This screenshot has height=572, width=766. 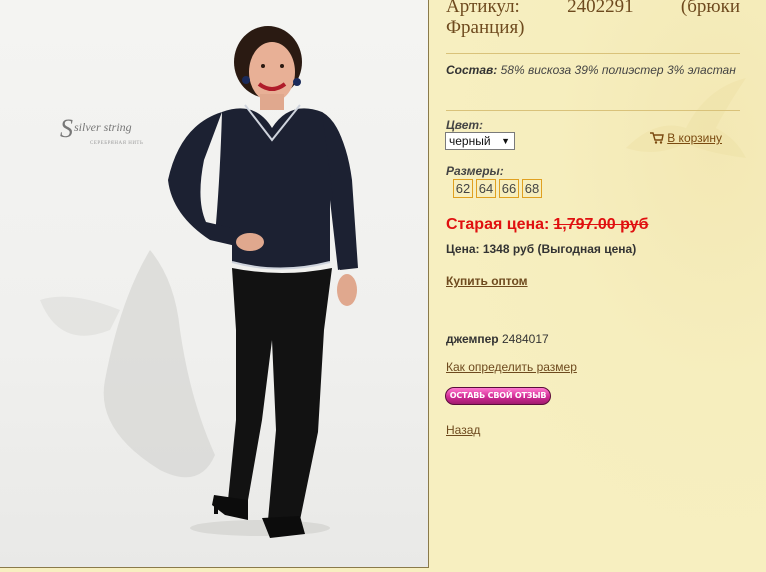 I want to click on composition-value: 58% вискоза 39% полиэстер 3% эластан, so click(x=618, y=70).